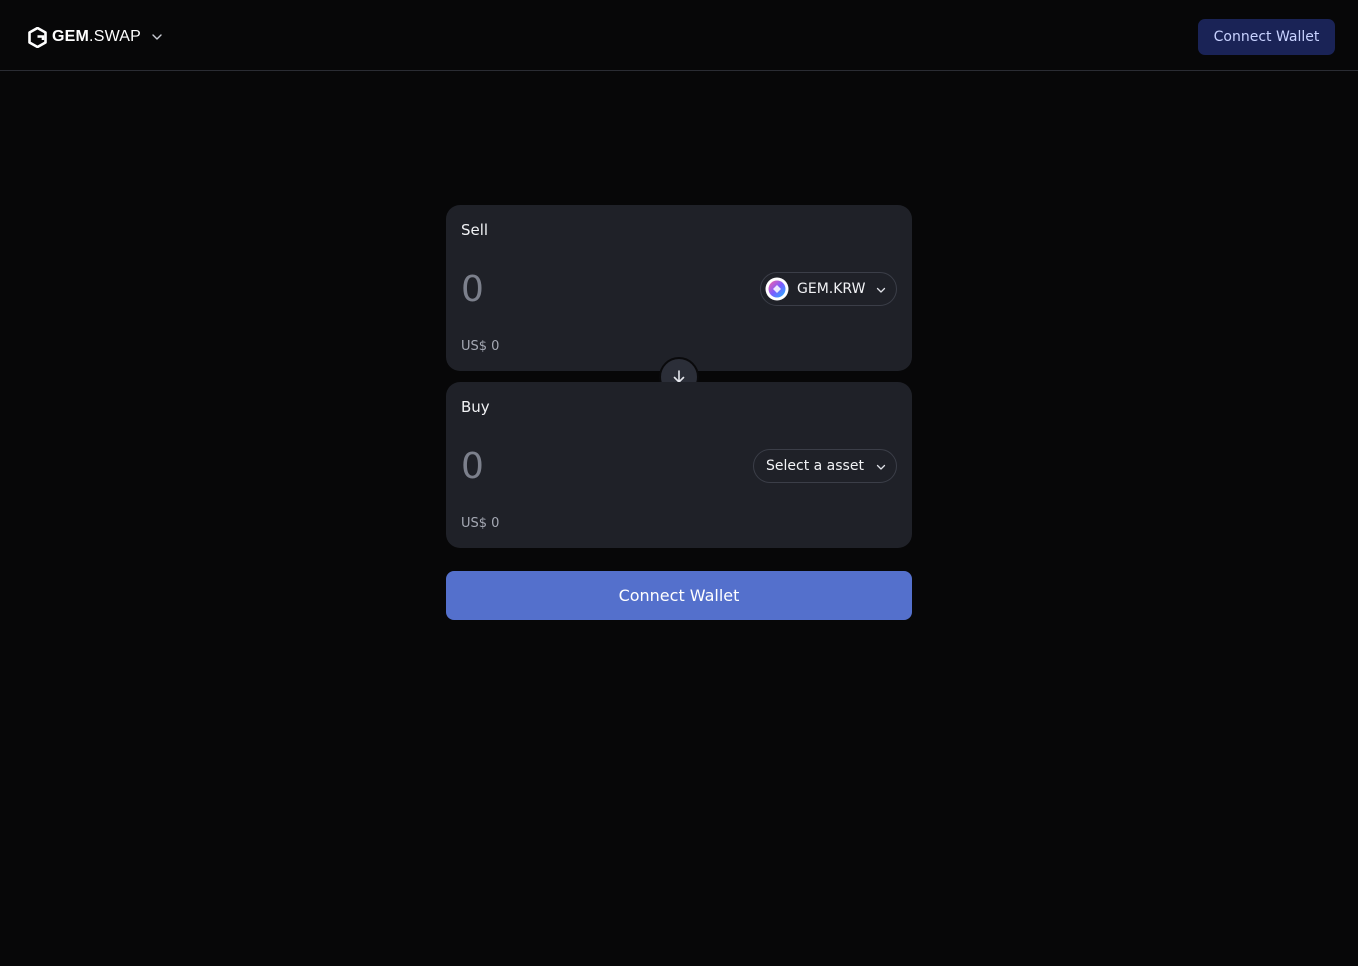 This screenshot has width=1358, height=966. What do you see at coordinates (591, 466) in the screenshot?
I see `buy-amount-input` at bounding box center [591, 466].